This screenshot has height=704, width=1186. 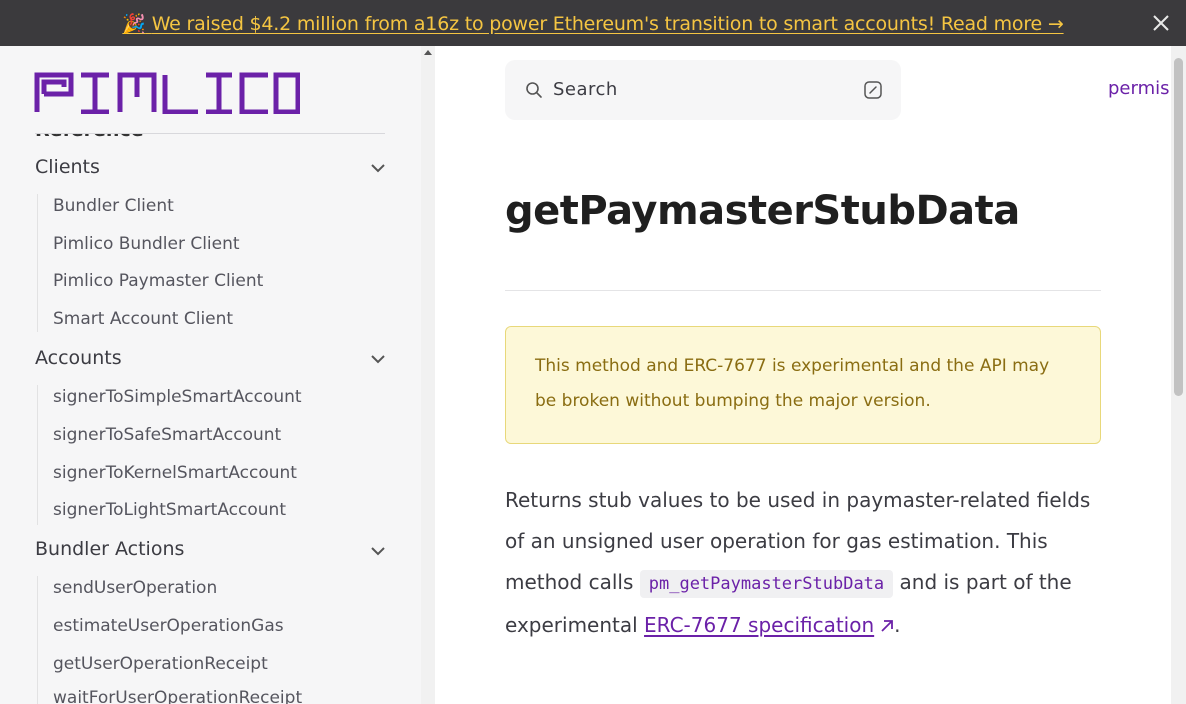 What do you see at coordinates (534, 90) in the screenshot?
I see `search-icon` at bounding box center [534, 90].